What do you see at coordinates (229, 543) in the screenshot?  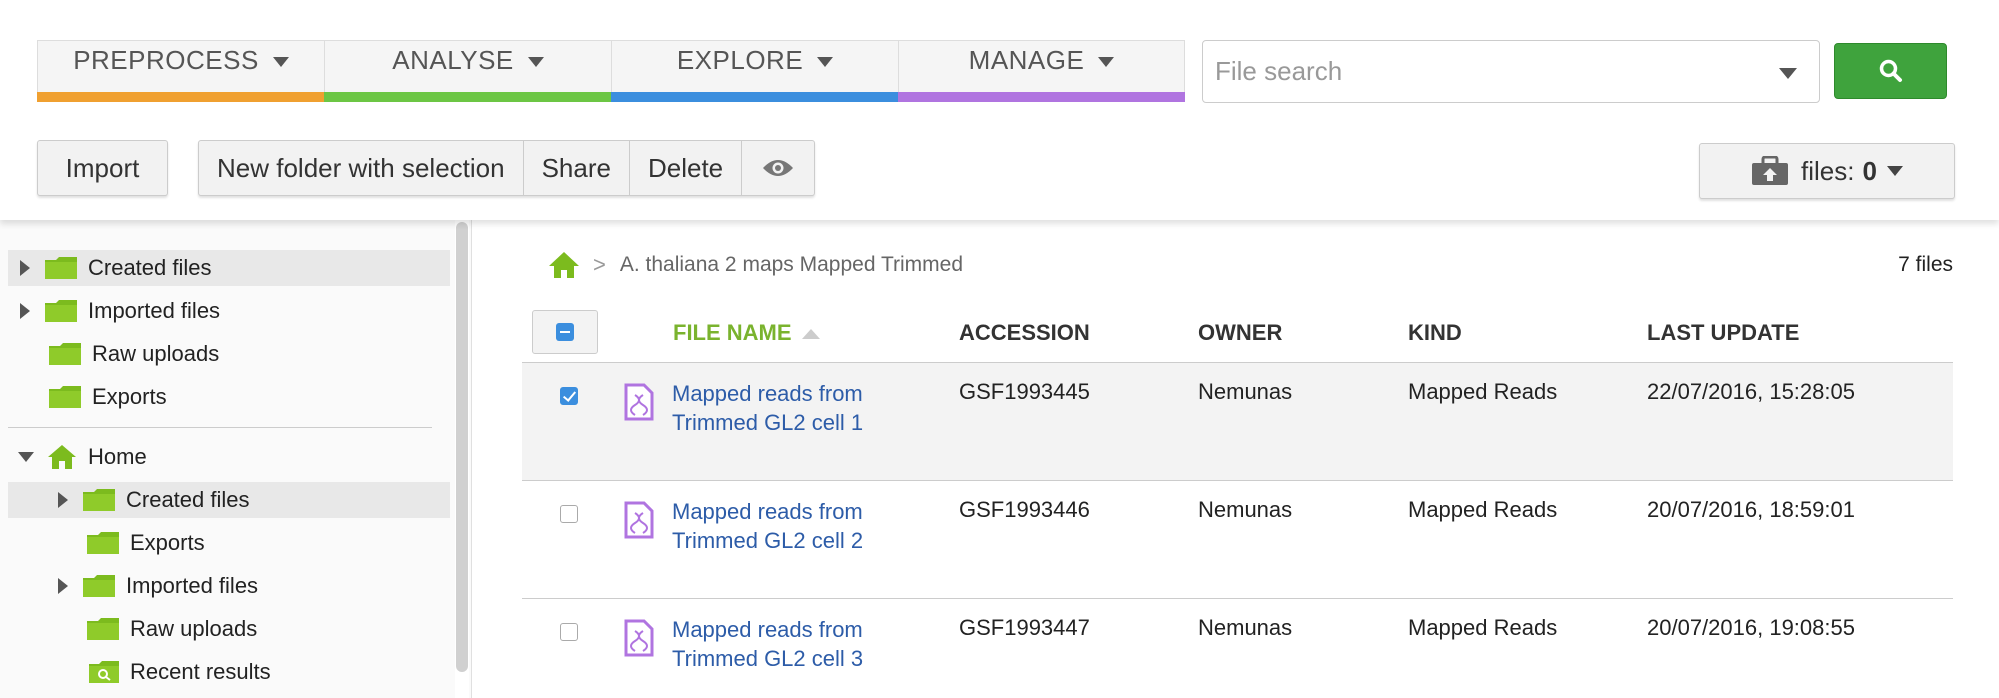 I see `tree-item-home-exports: Exports` at bounding box center [229, 543].